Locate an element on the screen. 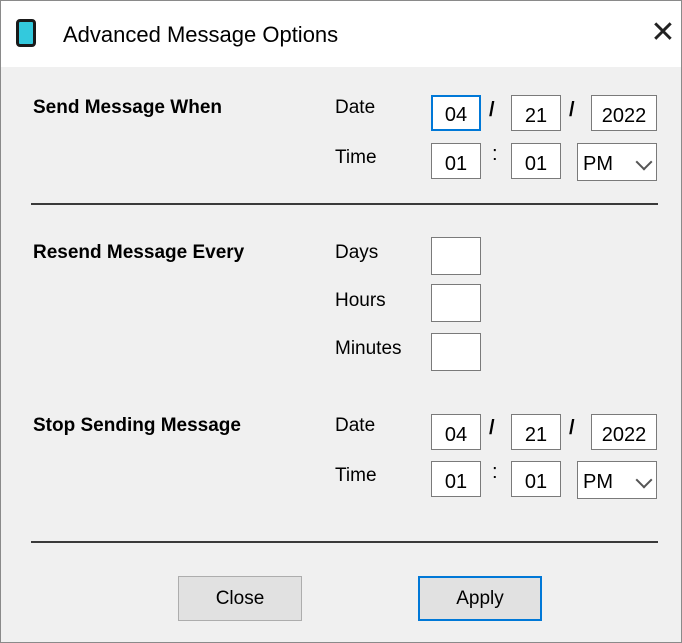  app-icon is located at coordinates (26, 33).